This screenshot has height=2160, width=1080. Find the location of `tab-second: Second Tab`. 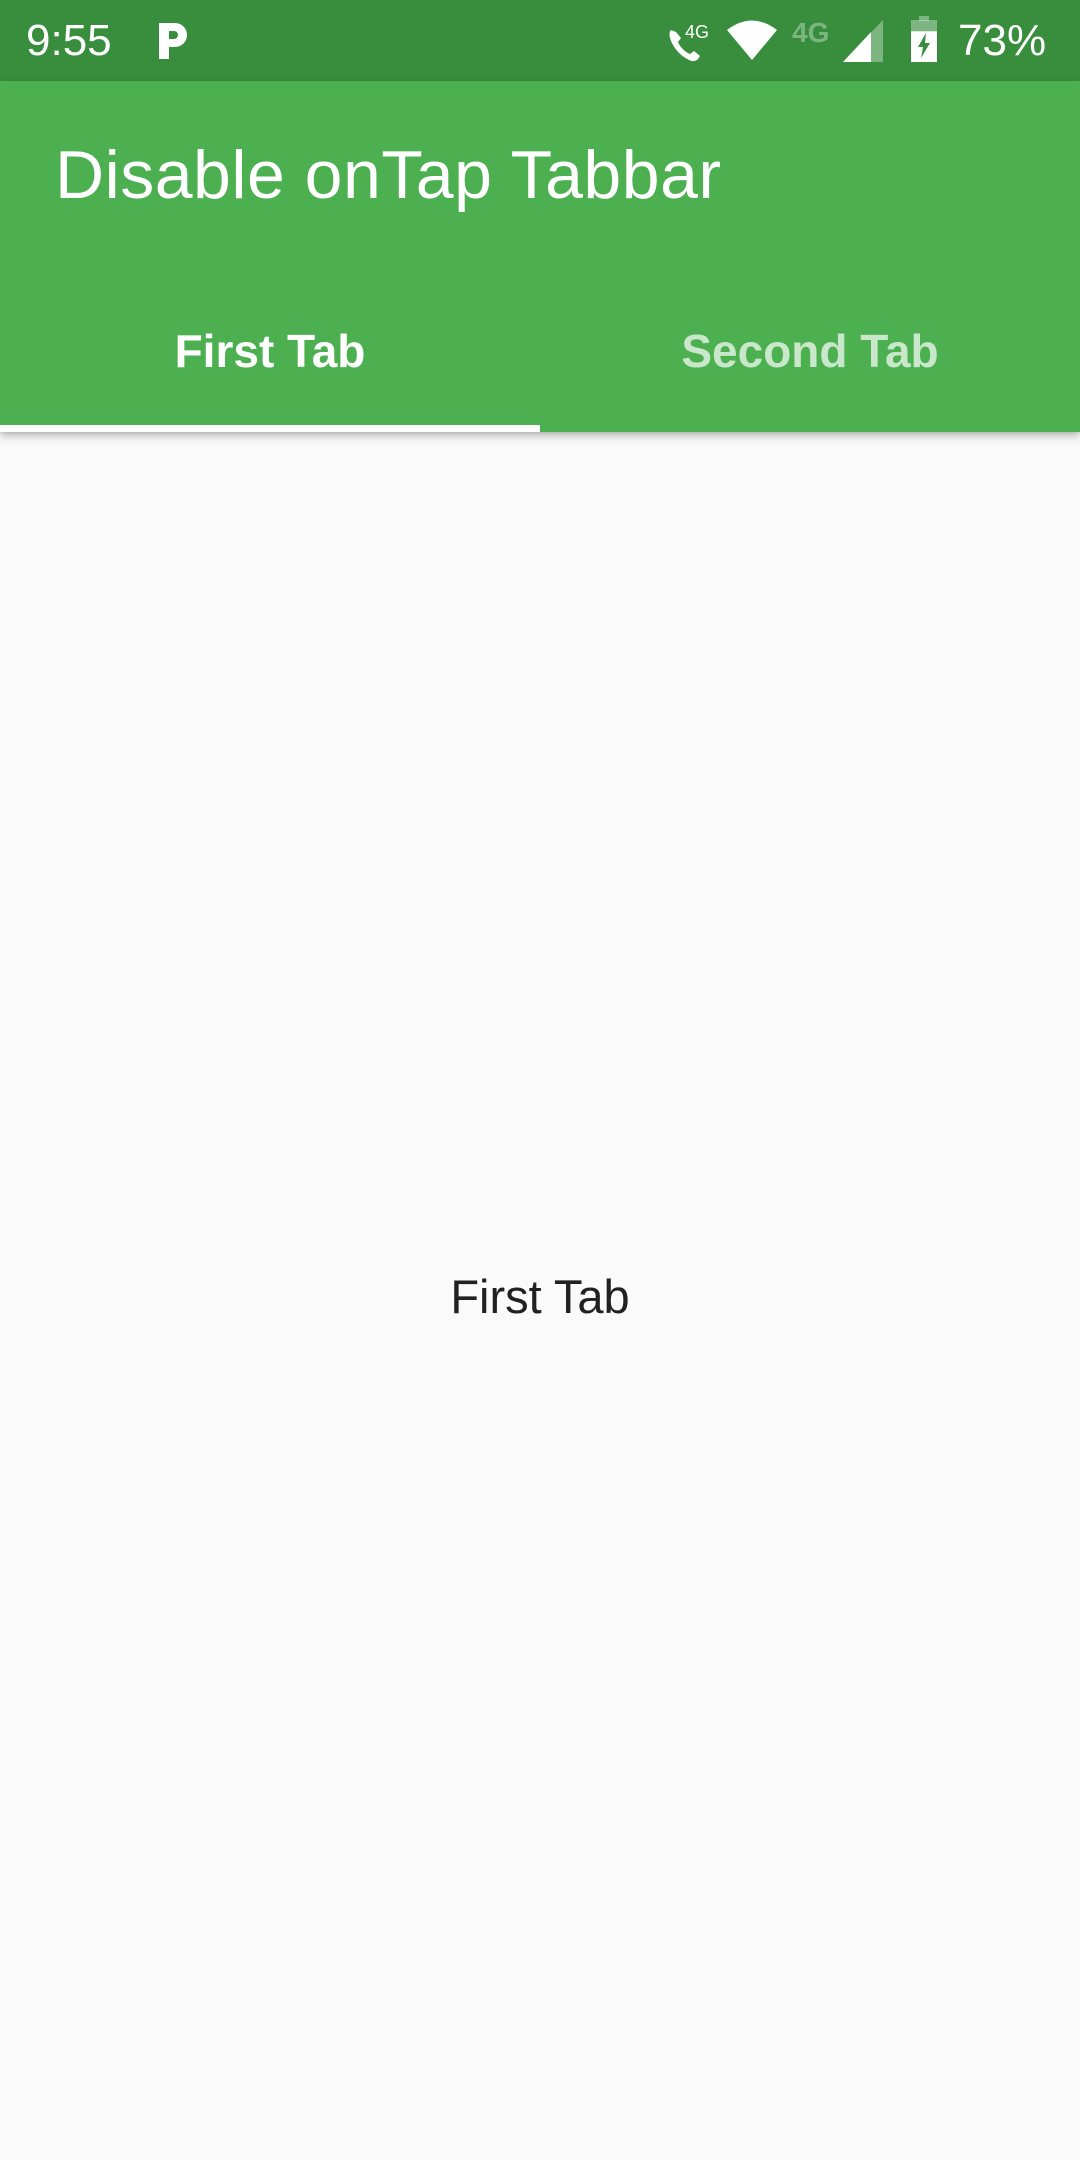

tab-second: Second Tab is located at coordinates (810, 351).